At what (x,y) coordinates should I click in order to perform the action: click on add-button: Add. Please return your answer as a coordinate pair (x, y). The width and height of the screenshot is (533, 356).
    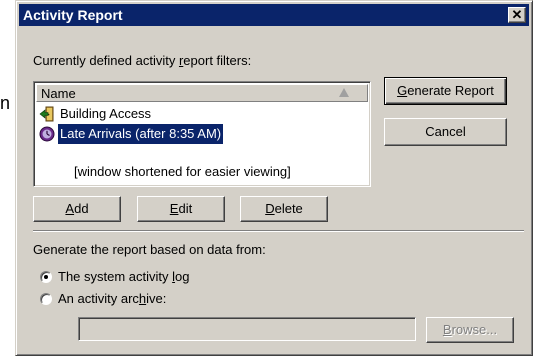
    Looking at the image, I should click on (77, 209).